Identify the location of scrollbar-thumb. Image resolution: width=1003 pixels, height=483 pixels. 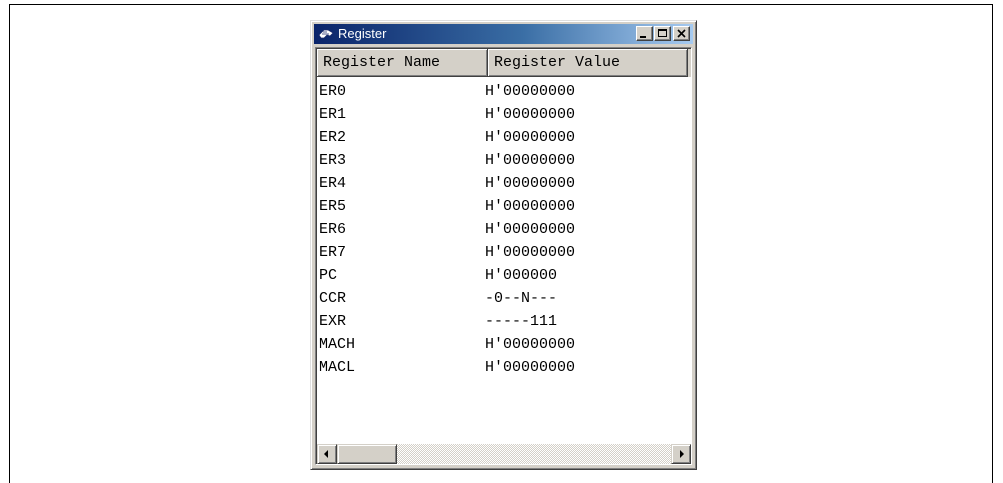
(367, 454).